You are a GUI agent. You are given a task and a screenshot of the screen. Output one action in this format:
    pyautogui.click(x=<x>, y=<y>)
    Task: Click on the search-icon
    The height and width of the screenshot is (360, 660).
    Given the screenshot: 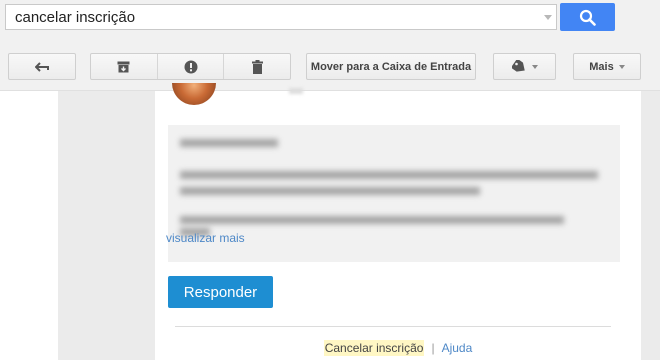 What is the action you would take?
    pyautogui.click(x=587, y=17)
    